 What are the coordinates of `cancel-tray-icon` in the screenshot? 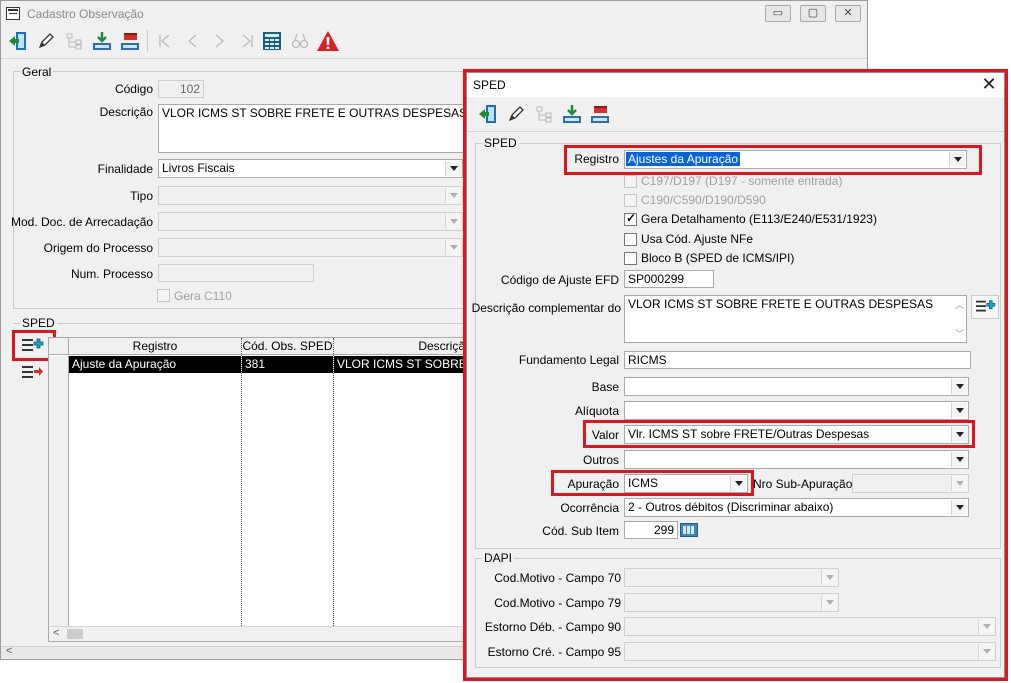 It's located at (130, 41).